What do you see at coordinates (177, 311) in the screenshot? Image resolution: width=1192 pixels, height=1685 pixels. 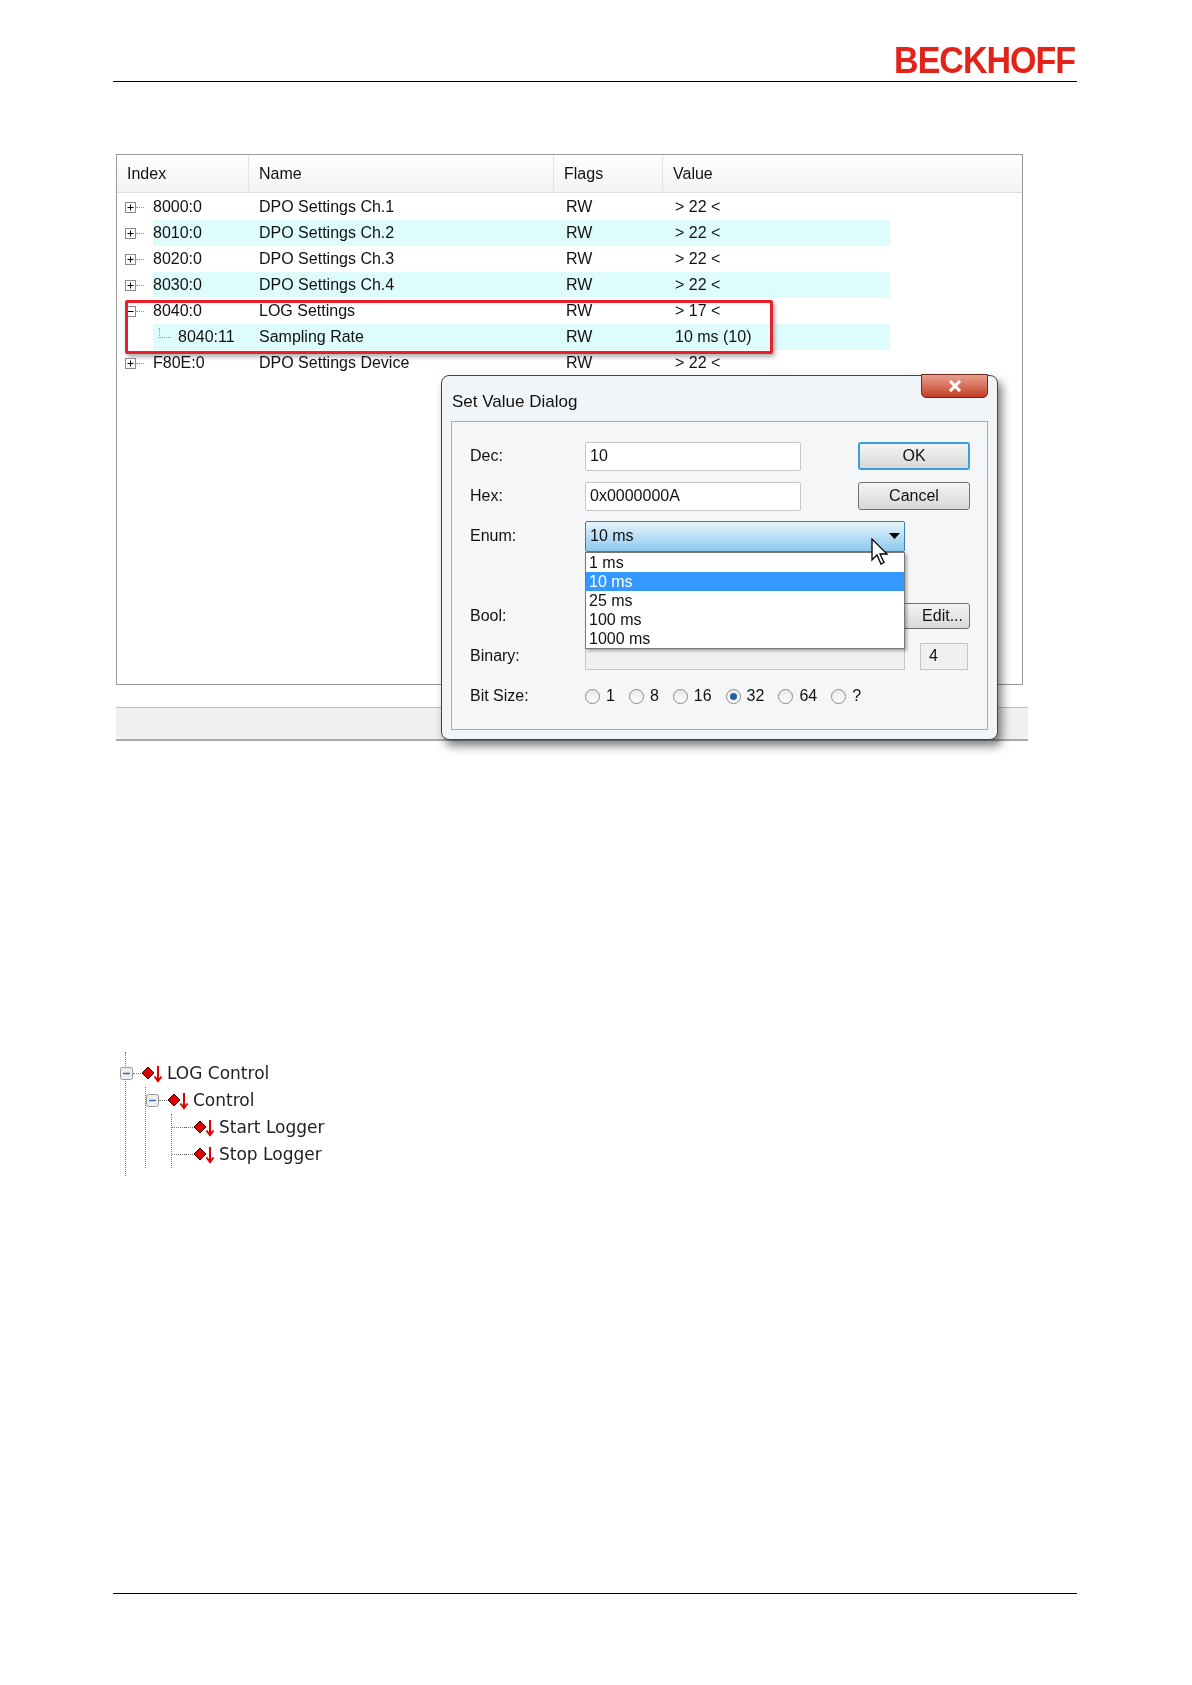 I see `index-cell-text: 8040:0` at bounding box center [177, 311].